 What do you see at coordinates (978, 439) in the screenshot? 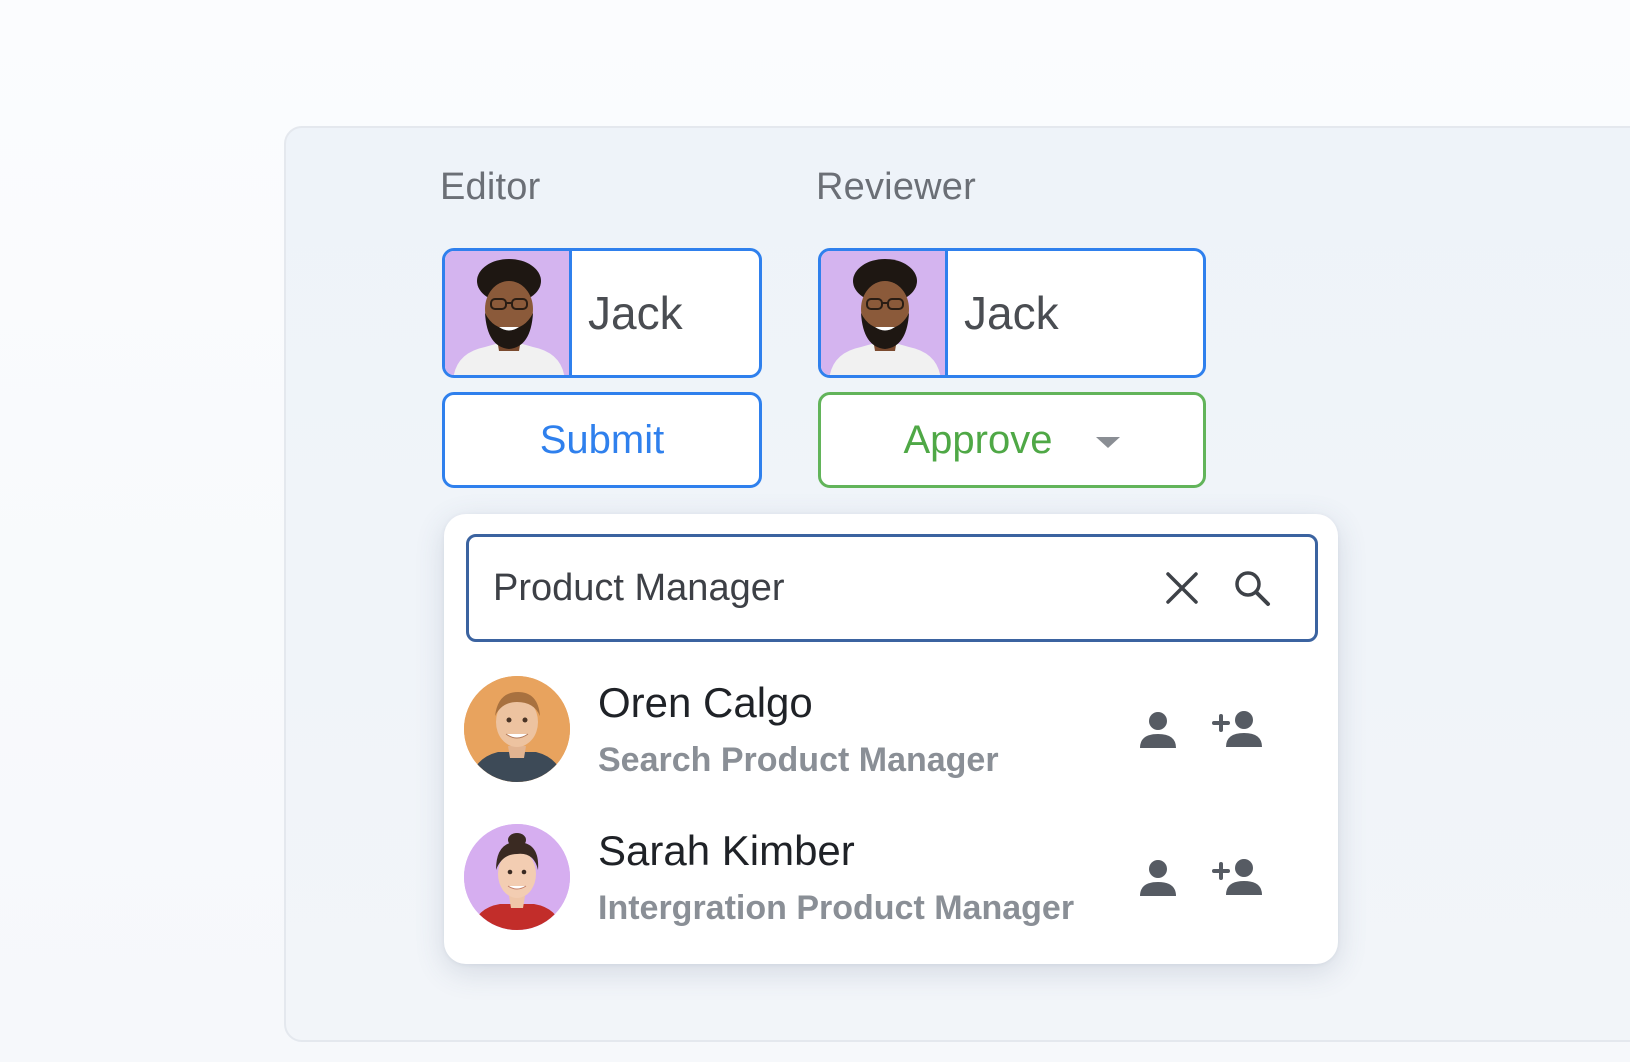
I see `approve-button-label: Approve` at bounding box center [978, 439].